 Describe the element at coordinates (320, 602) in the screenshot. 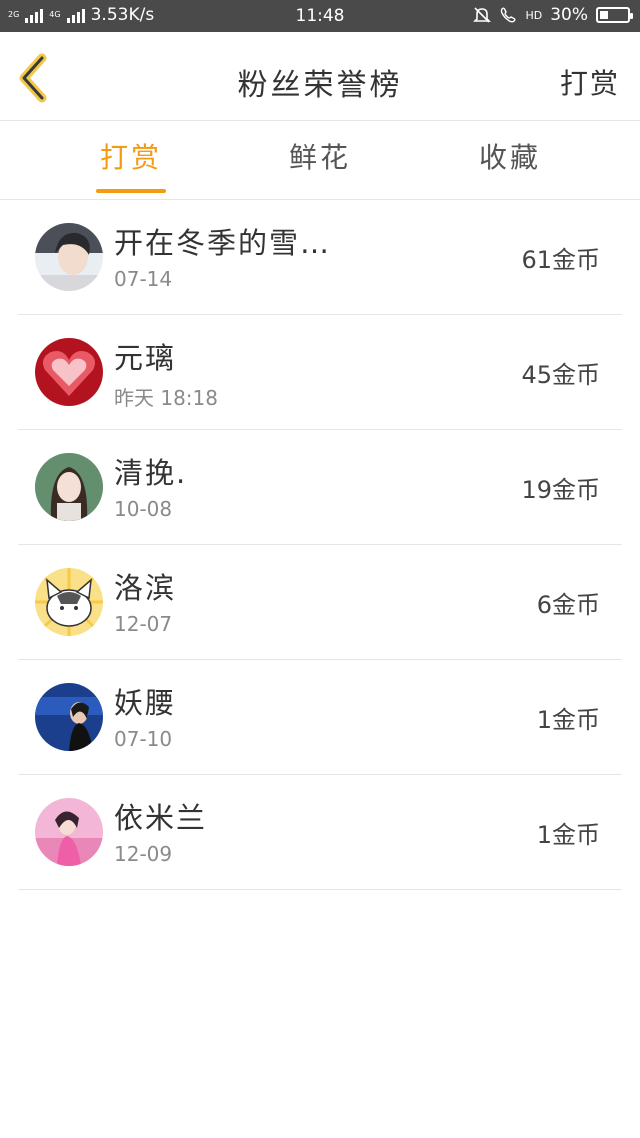

I see `list-item: 洛滨 12-07 6金币` at that location.